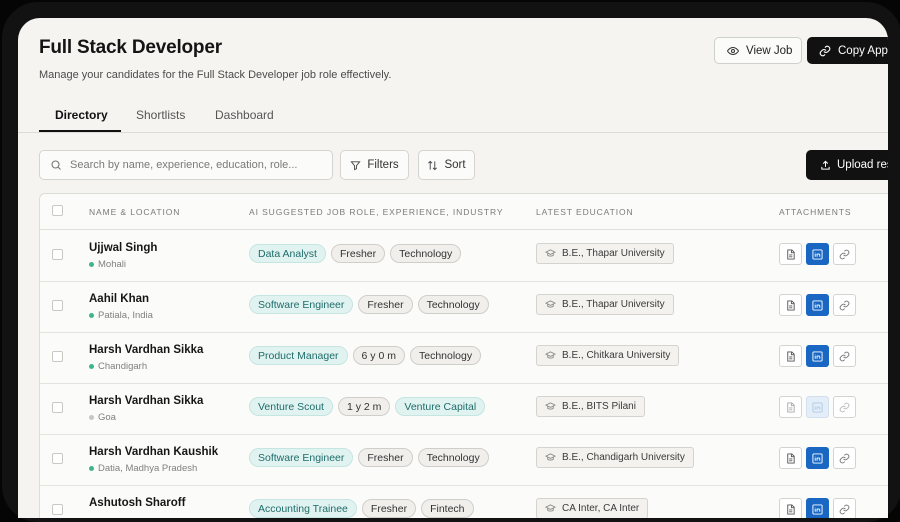 Image resolution: width=900 pixels, height=522 pixels. I want to click on candidate-location: Goa, so click(102, 417).